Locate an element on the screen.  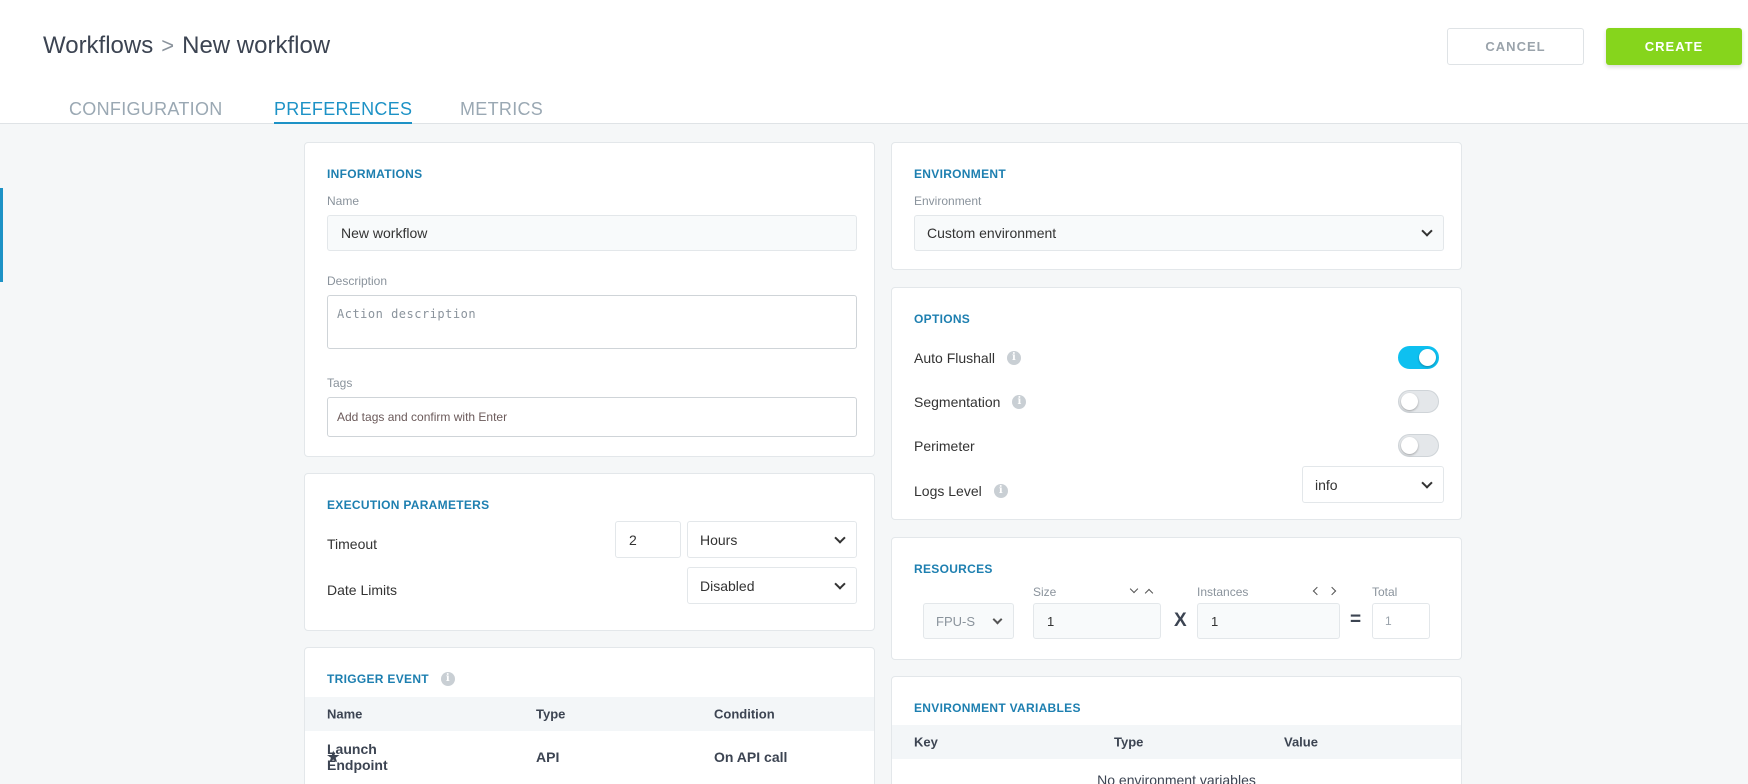
column-condition: Condition is located at coordinates (744, 714).